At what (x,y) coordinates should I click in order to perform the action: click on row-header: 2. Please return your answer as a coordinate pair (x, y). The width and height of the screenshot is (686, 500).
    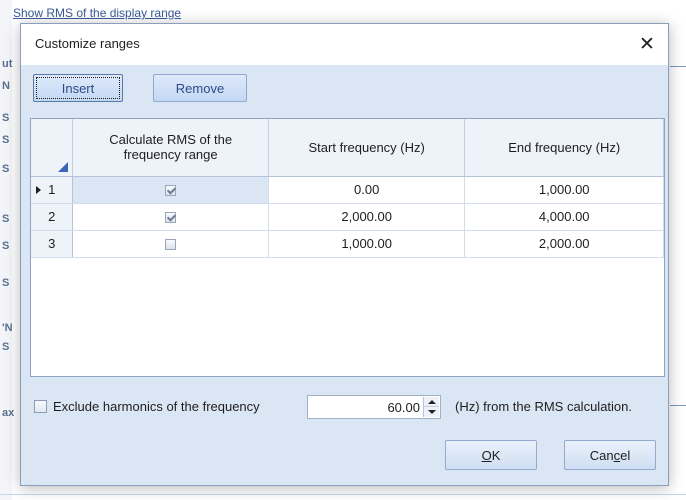
    Looking at the image, I should click on (52, 217).